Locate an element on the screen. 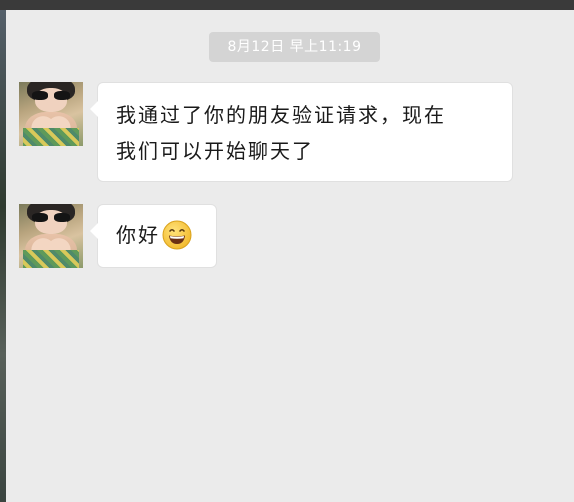 This screenshot has width=574, height=502. message-text: 你好 is located at coordinates (138, 235).